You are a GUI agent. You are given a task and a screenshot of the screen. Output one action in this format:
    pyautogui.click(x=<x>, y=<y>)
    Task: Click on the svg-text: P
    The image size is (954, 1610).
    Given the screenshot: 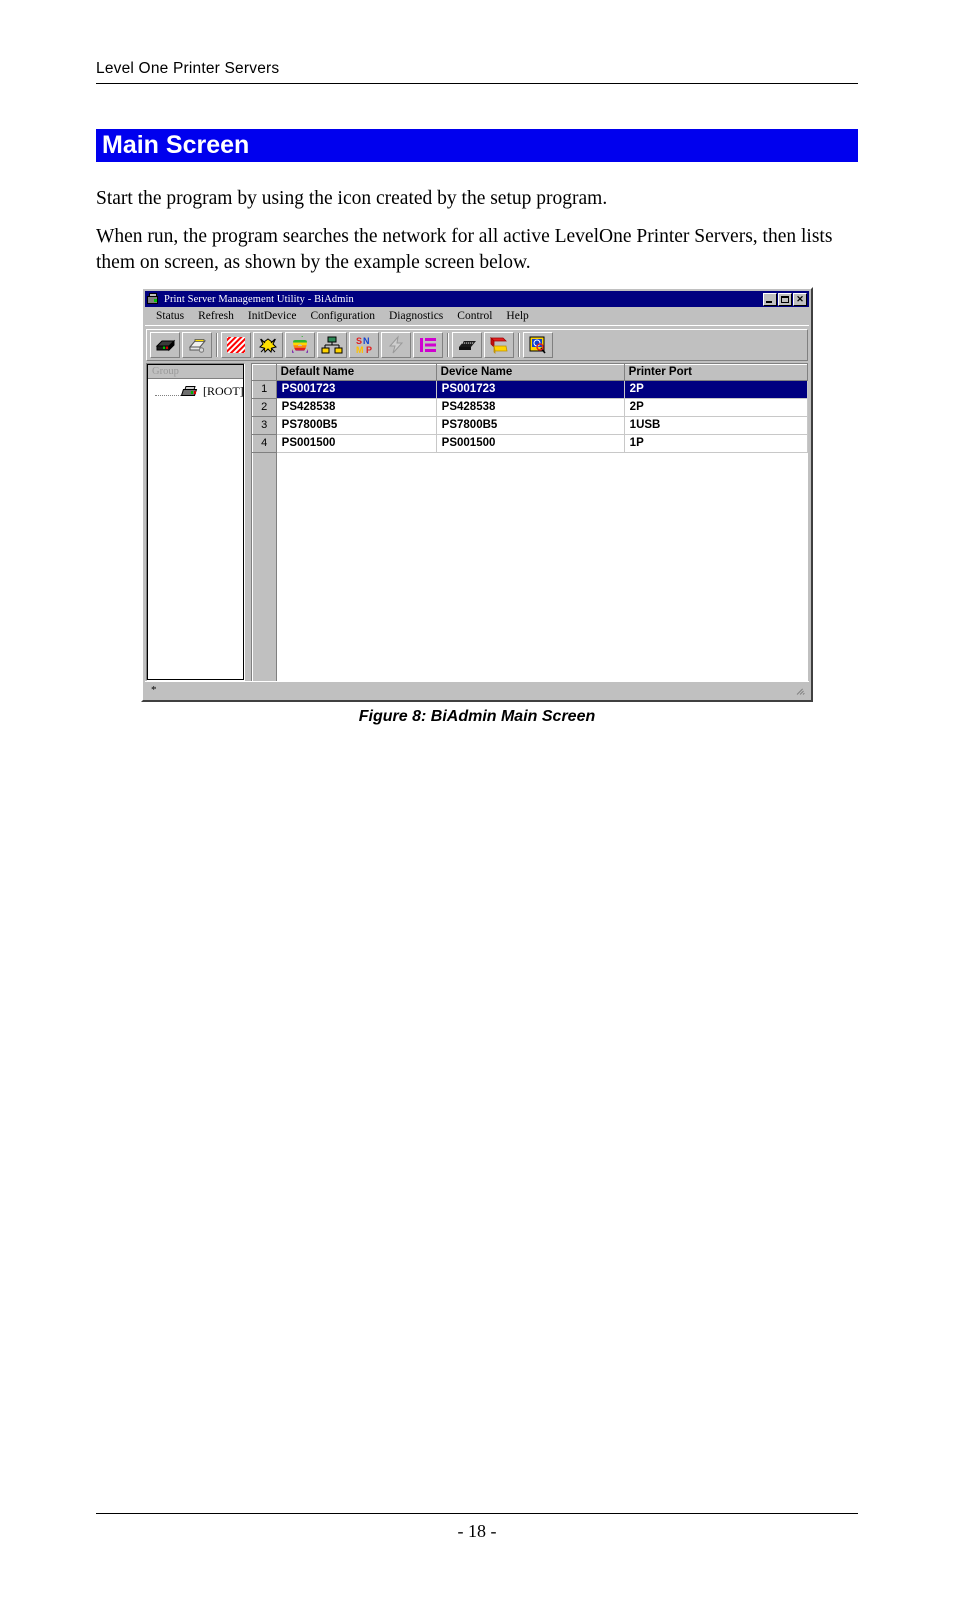 What is the action you would take?
    pyautogui.click(x=369, y=350)
    